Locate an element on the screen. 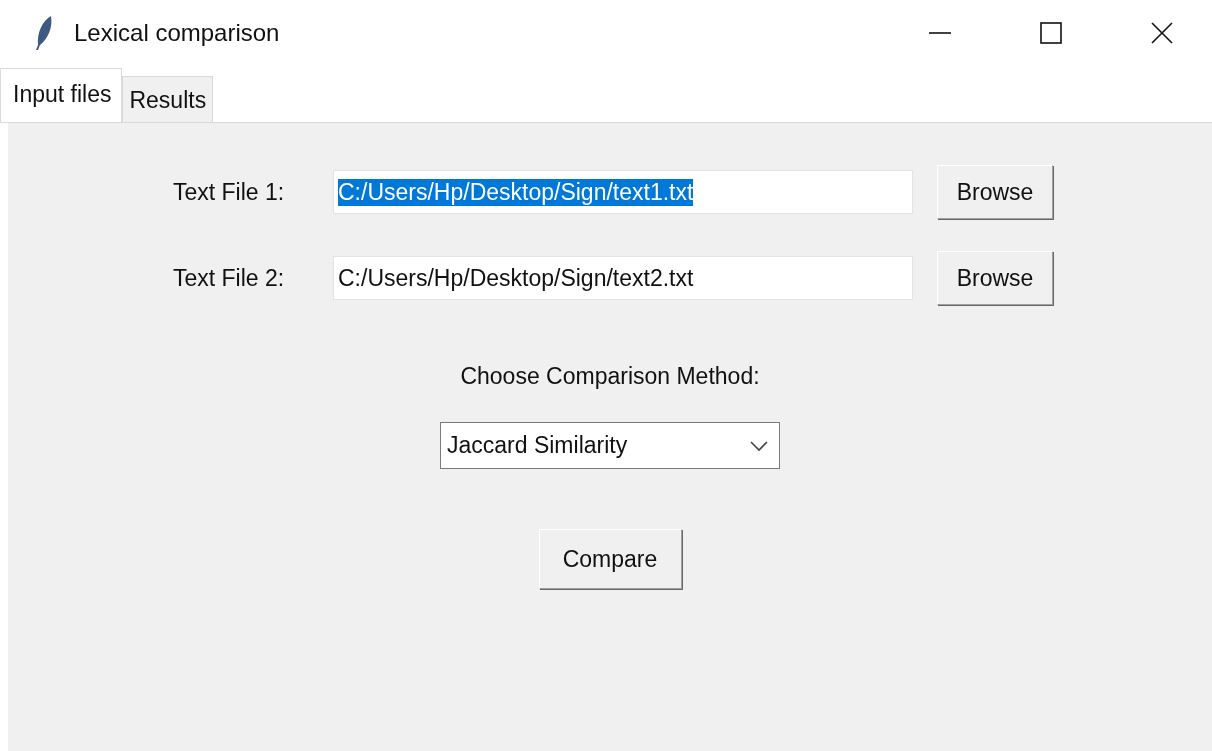 The image size is (1212, 751). method-dropdown: Jaccard Similarity is located at coordinates (610, 445).